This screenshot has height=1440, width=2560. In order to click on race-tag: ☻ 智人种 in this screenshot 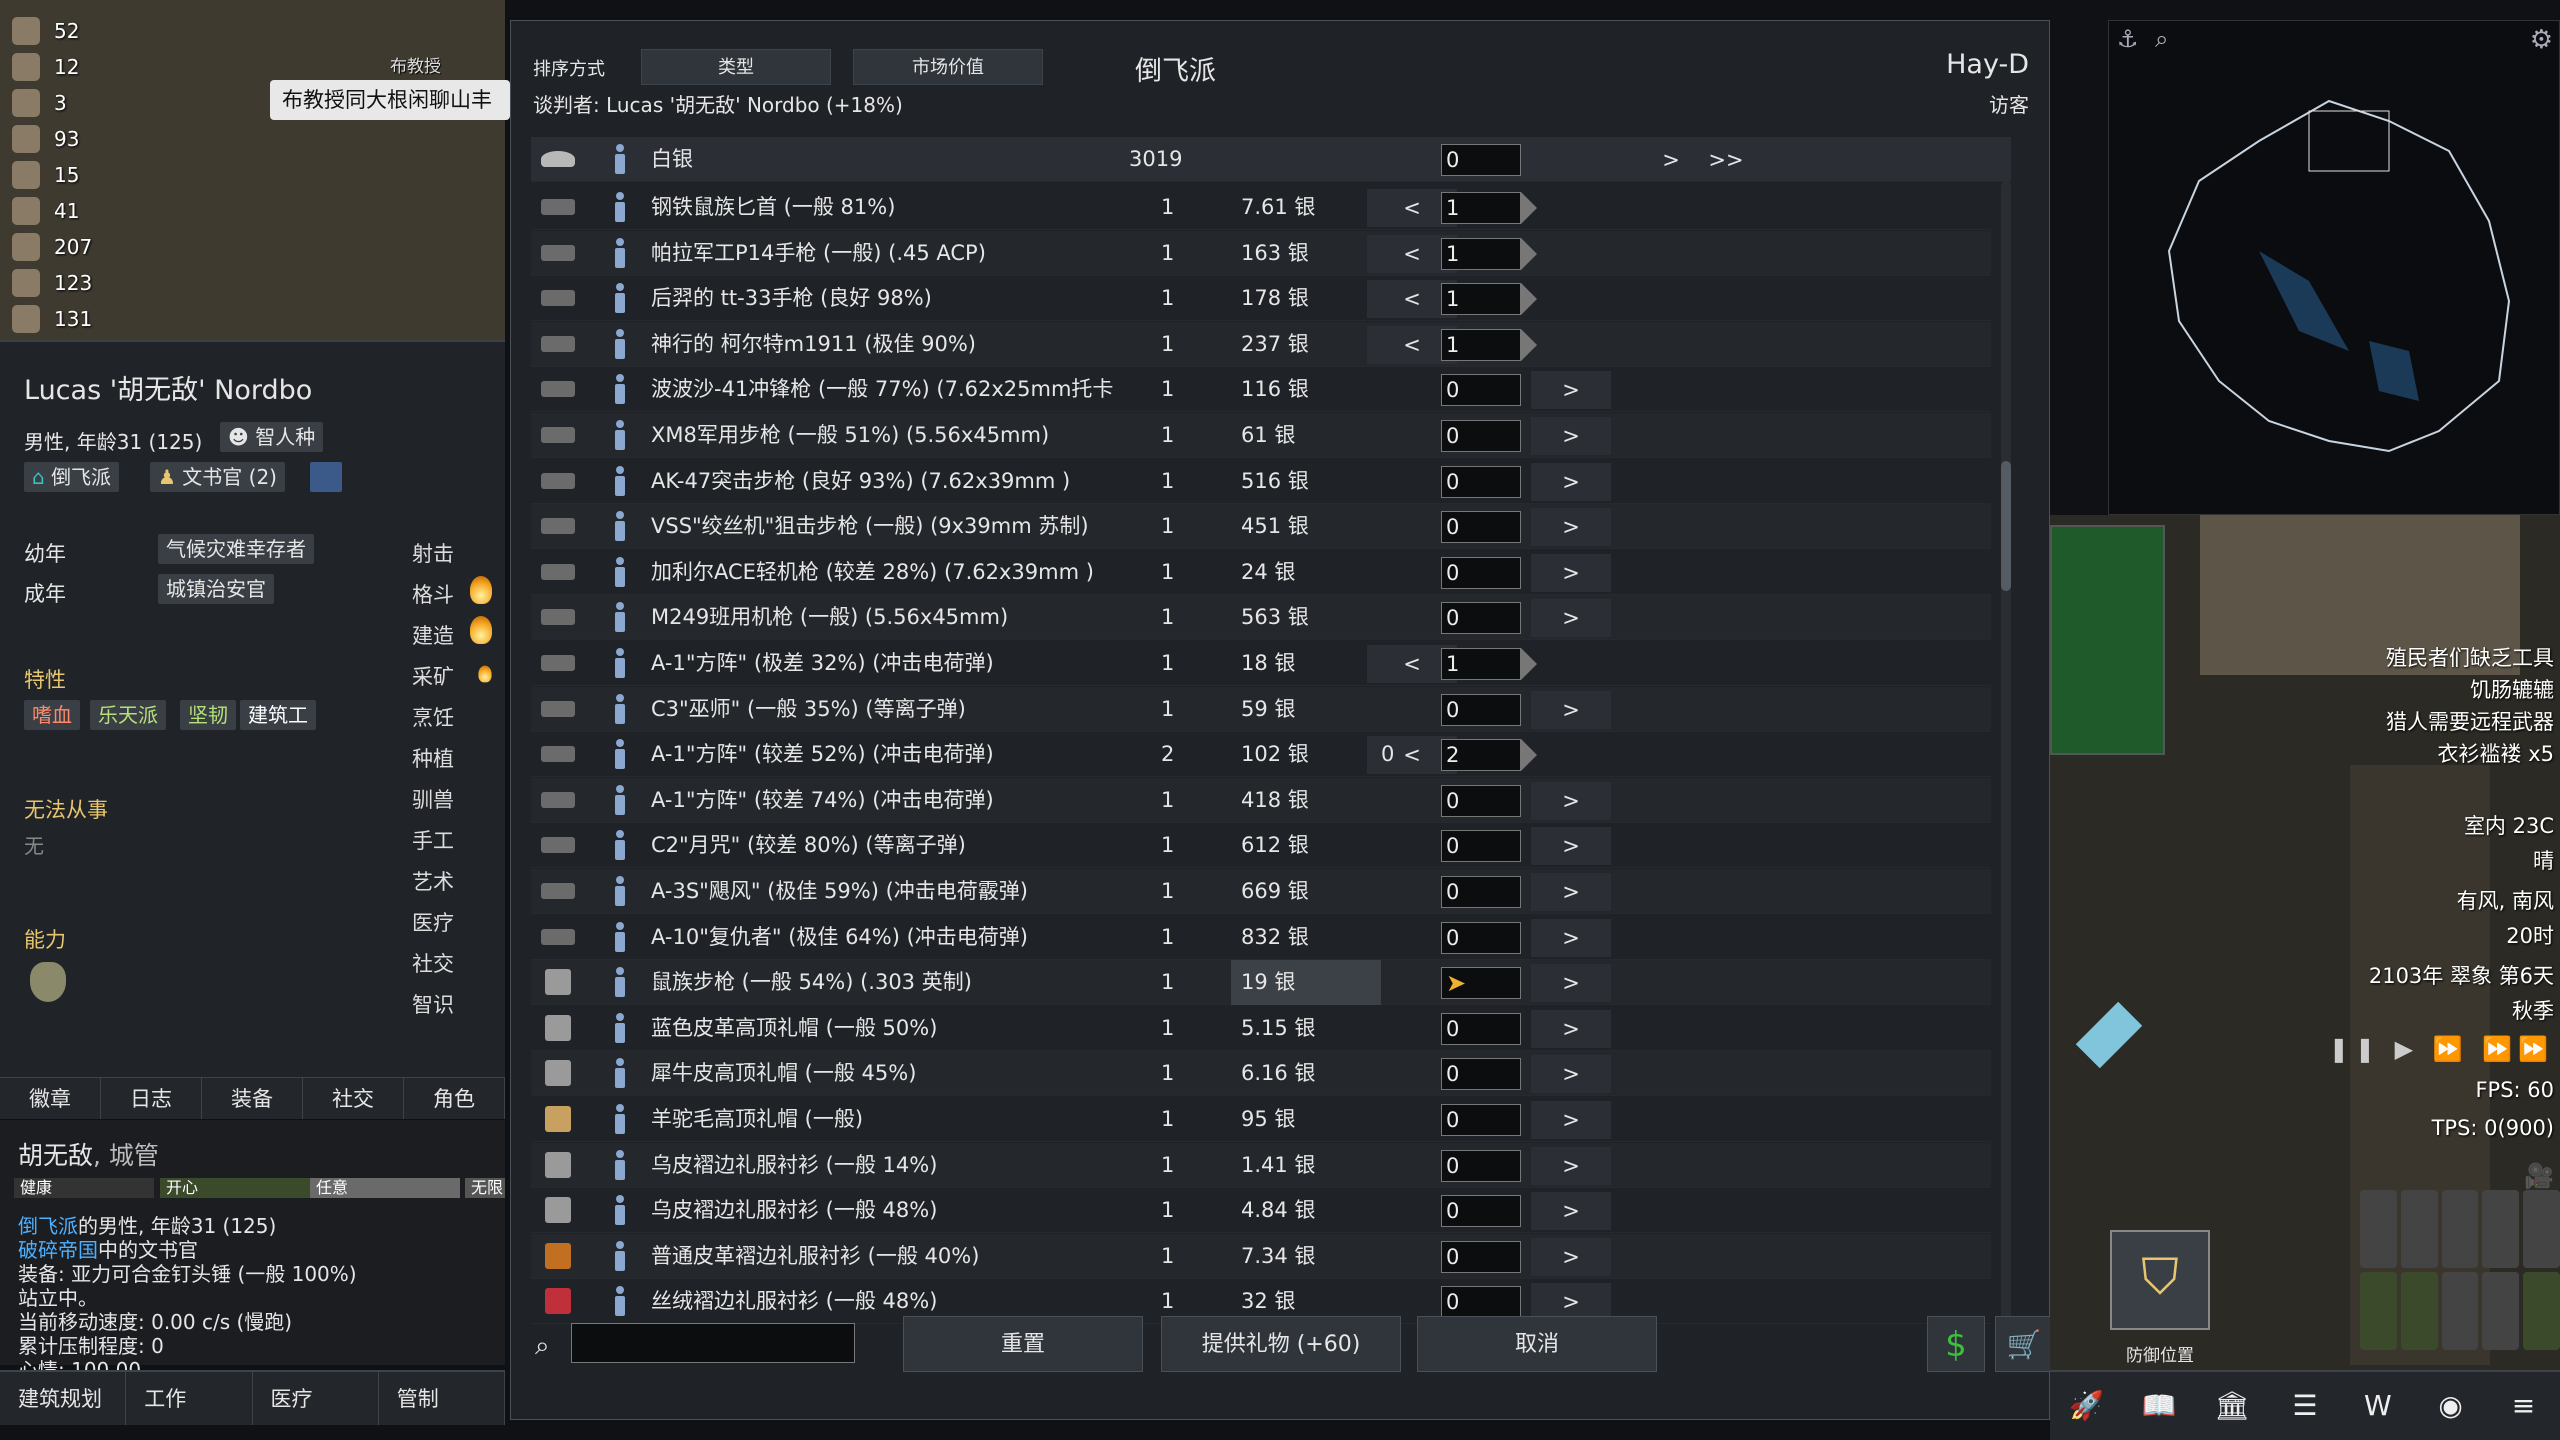, I will do `click(272, 437)`.